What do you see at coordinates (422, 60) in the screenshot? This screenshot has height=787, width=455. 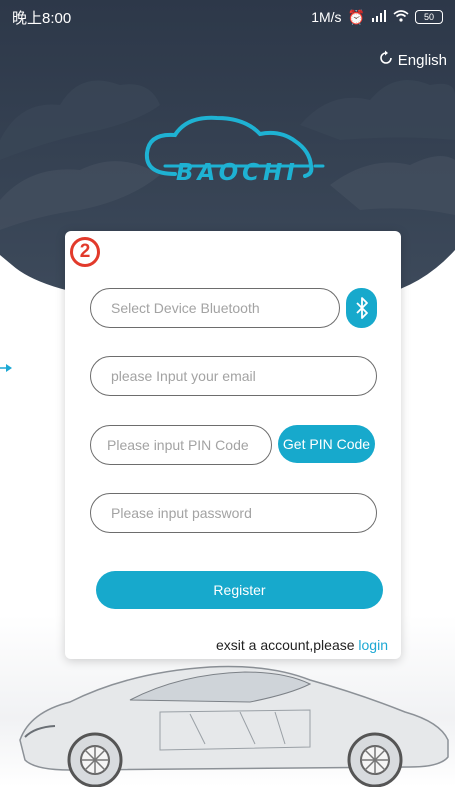 I see `language-label: English` at bounding box center [422, 60].